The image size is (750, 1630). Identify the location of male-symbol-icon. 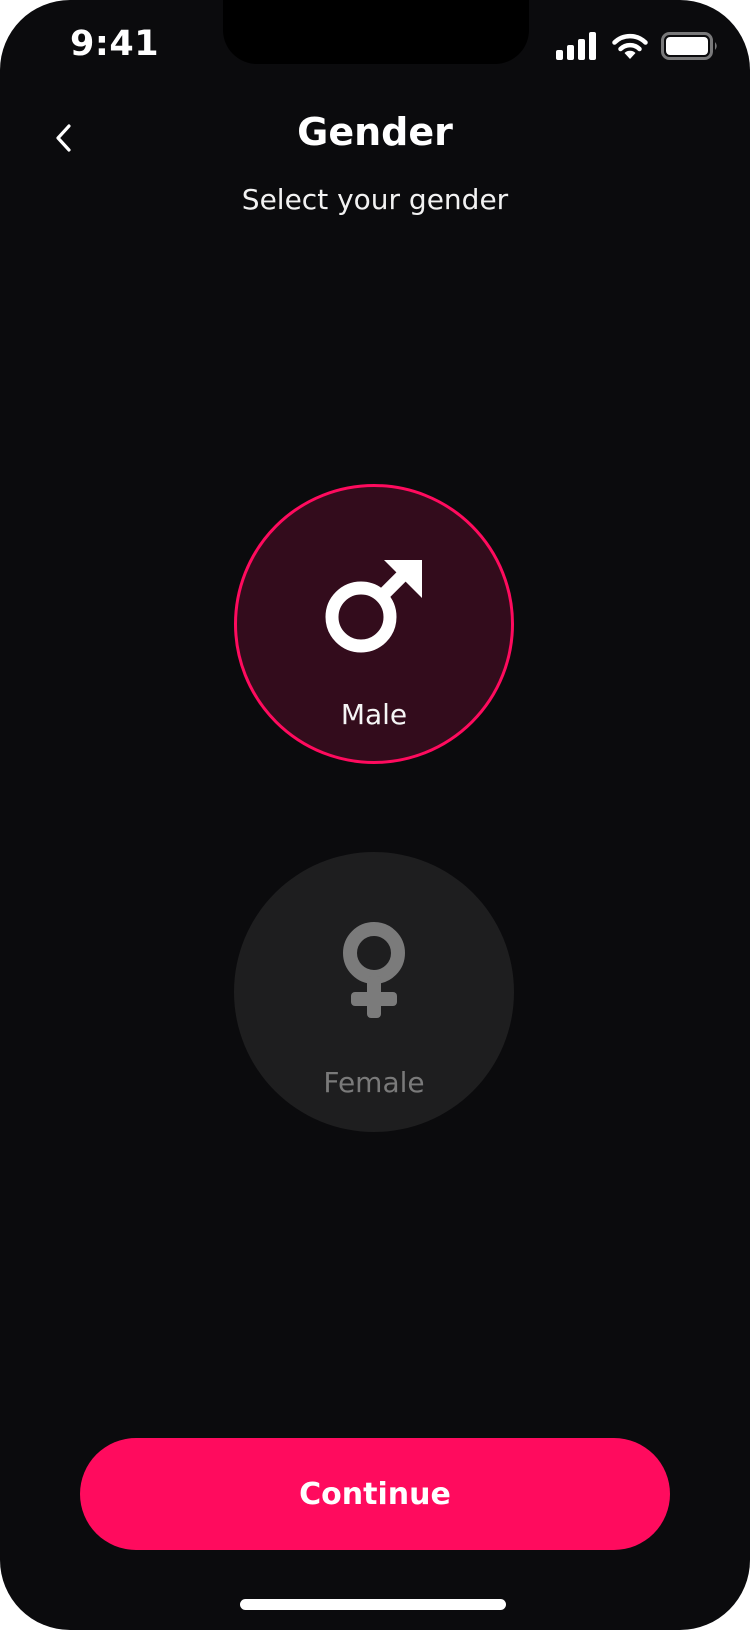
(373, 606).